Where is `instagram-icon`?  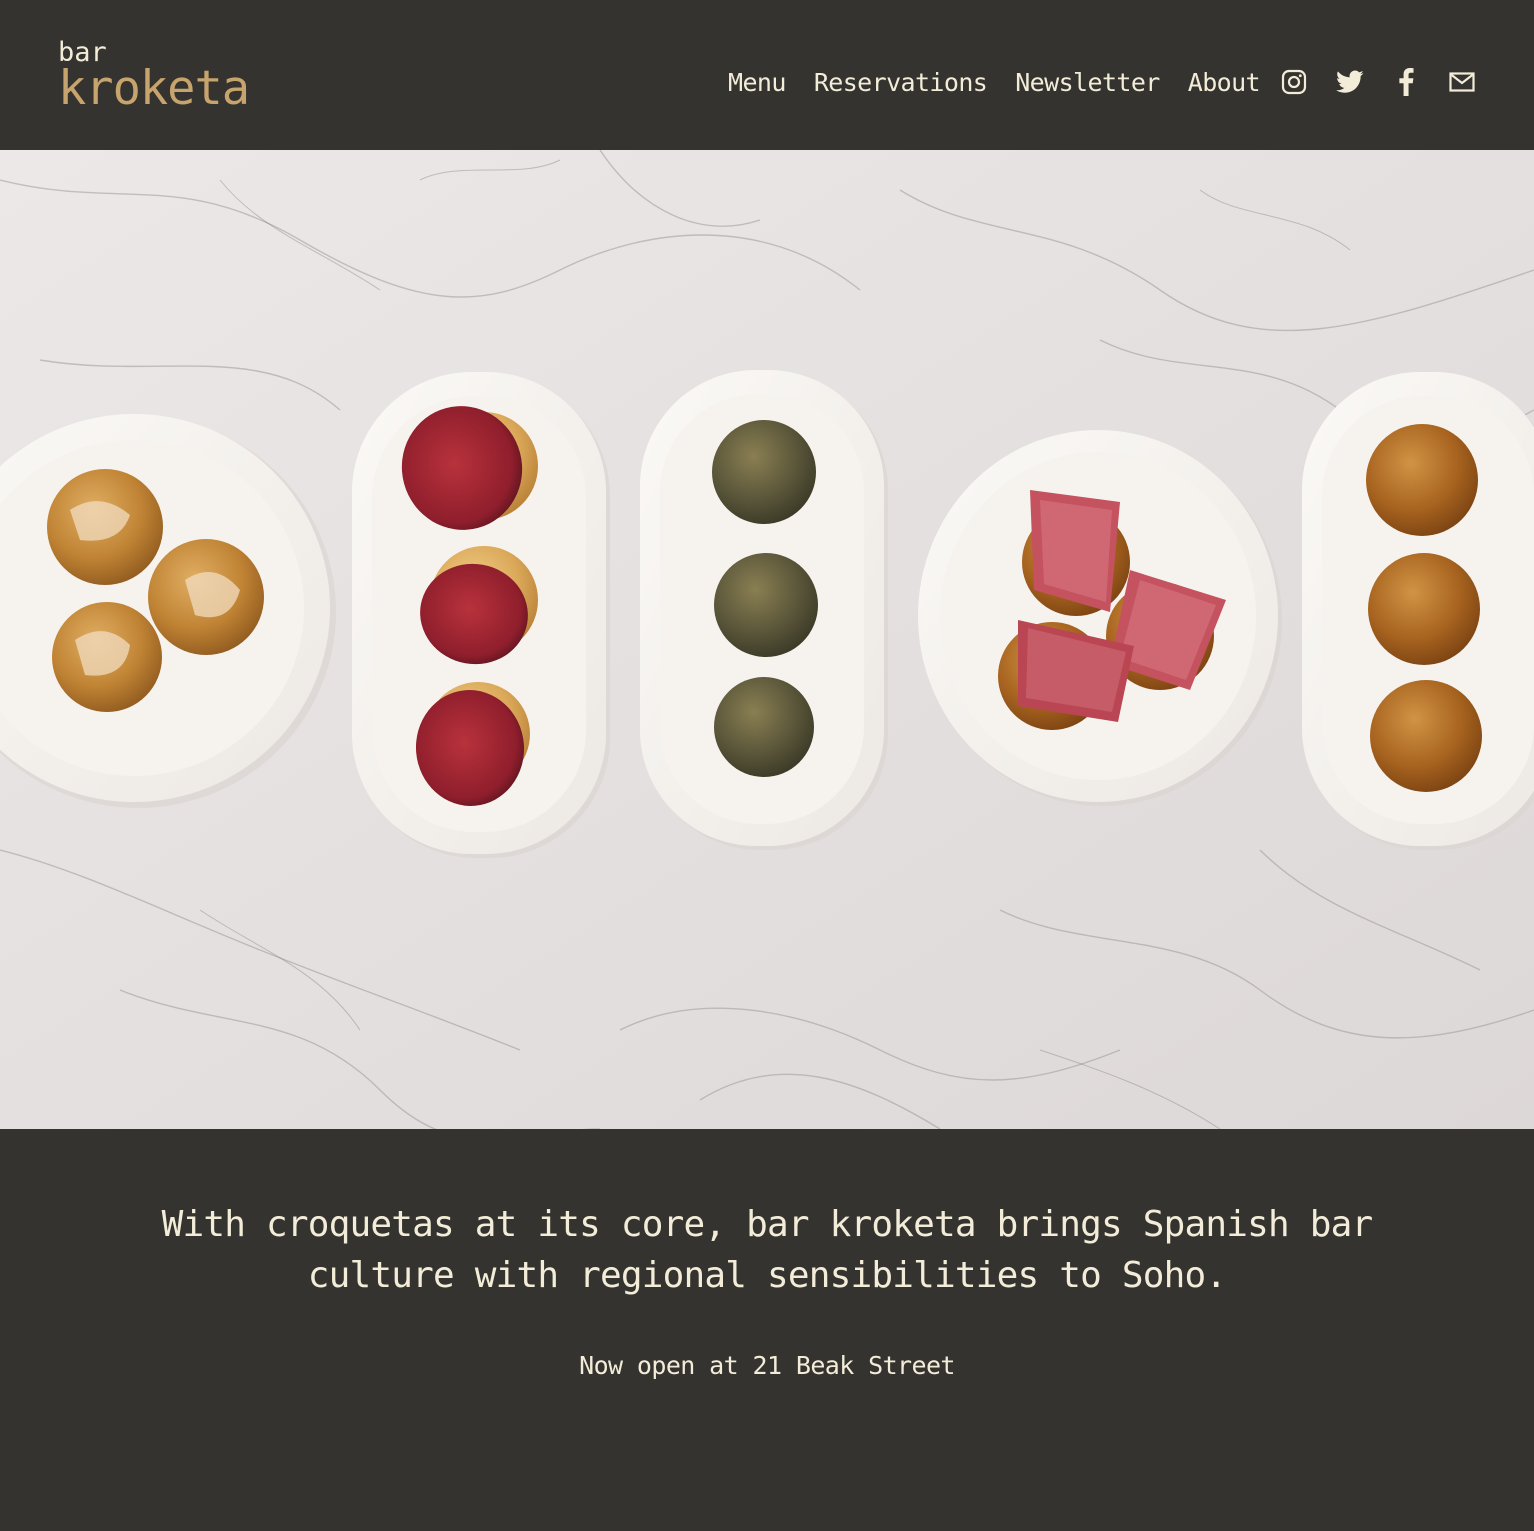
instagram-icon is located at coordinates (1294, 82).